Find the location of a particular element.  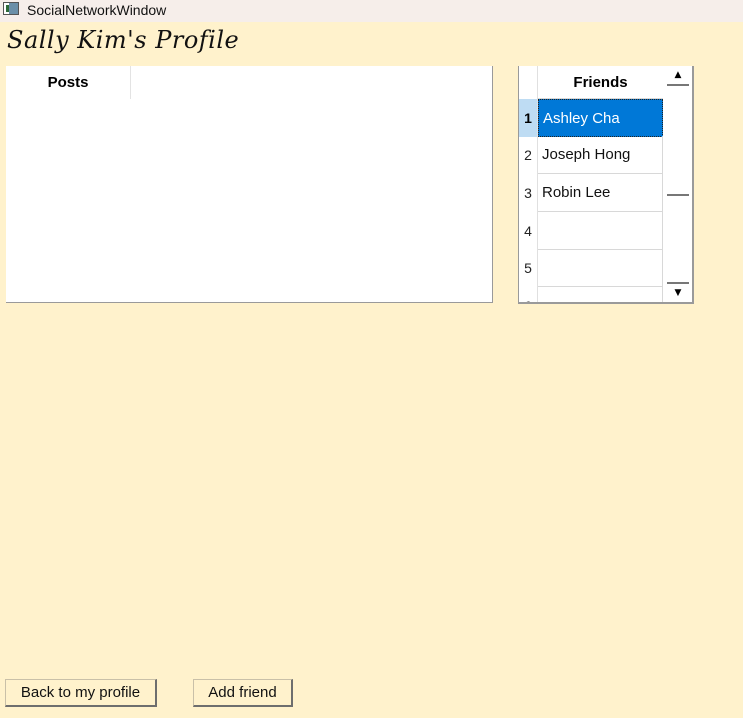

friend-cell-3: Robin Lee is located at coordinates (600, 193).